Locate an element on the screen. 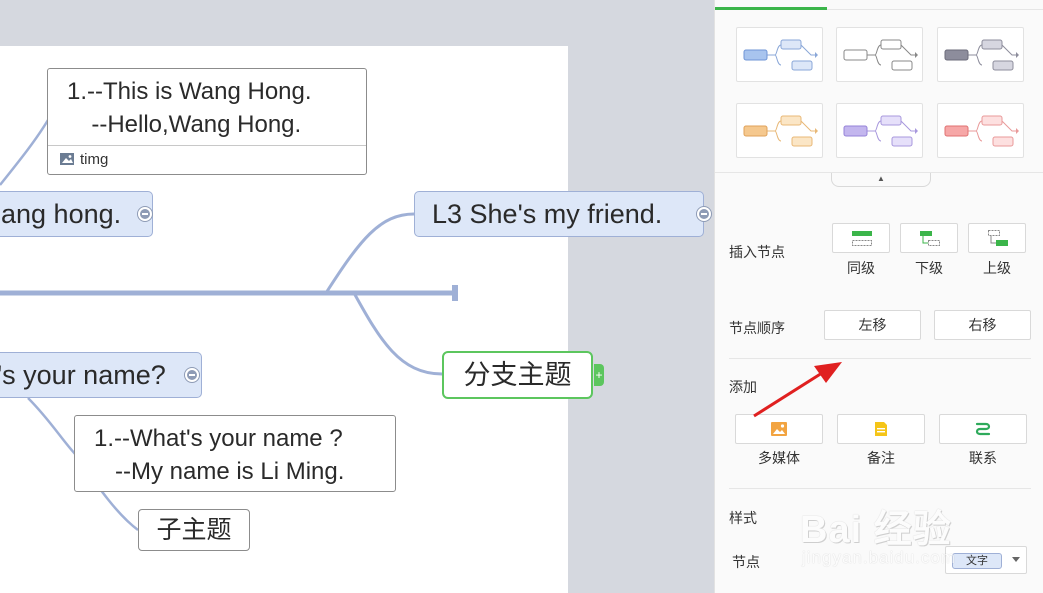 This screenshot has height=593, width=1043. move-right-button: 右移 is located at coordinates (982, 325).